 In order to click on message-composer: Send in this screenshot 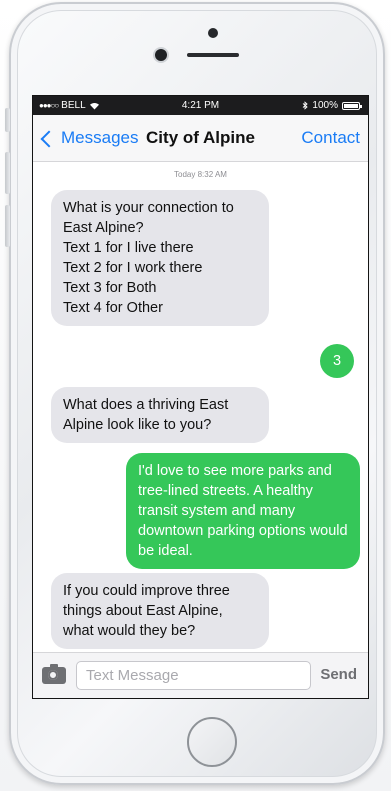, I will do `click(200, 675)`.